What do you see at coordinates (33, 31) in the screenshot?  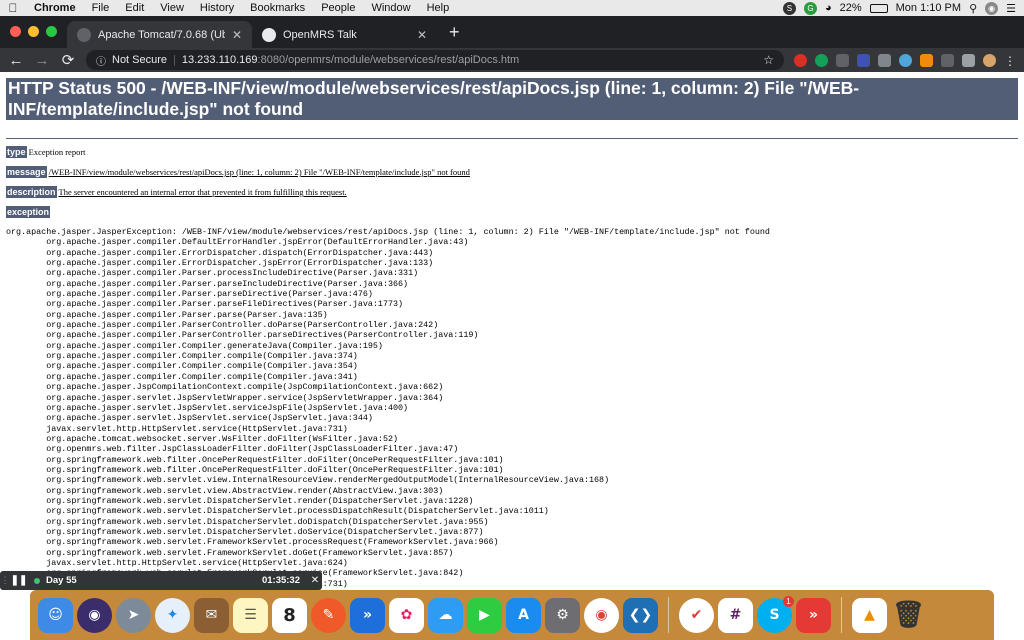 I see `minimize-window-button` at bounding box center [33, 31].